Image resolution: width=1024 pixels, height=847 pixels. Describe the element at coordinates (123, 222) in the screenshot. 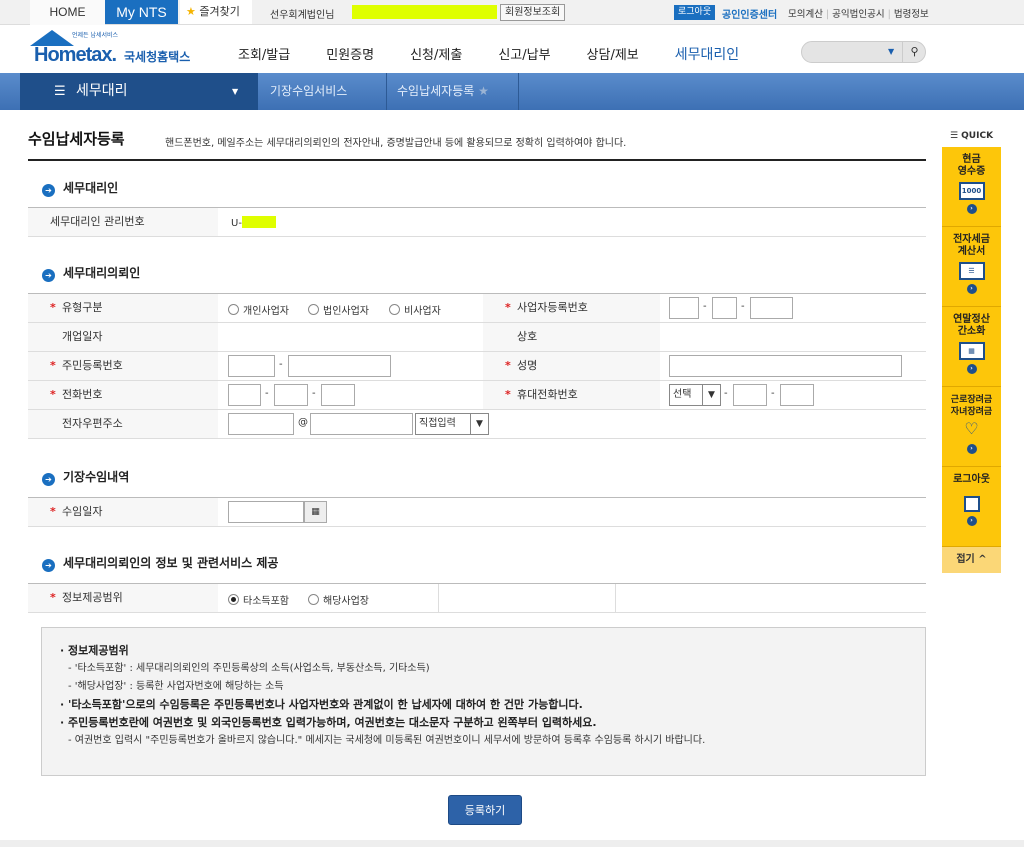

I see `field-label: 세무대리인 관리번호` at that location.